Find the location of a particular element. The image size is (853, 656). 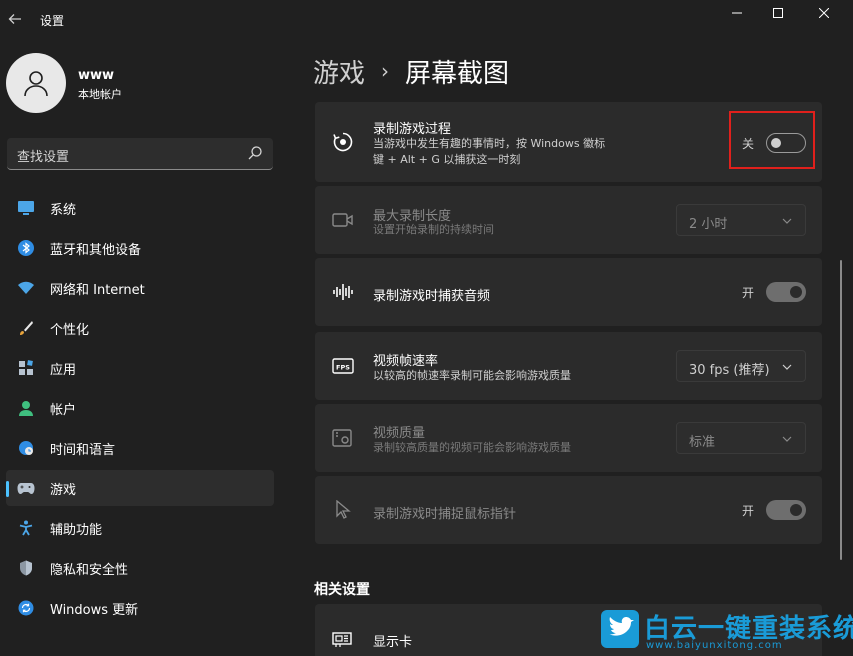

search-input: 查找设置 is located at coordinates (140, 154).